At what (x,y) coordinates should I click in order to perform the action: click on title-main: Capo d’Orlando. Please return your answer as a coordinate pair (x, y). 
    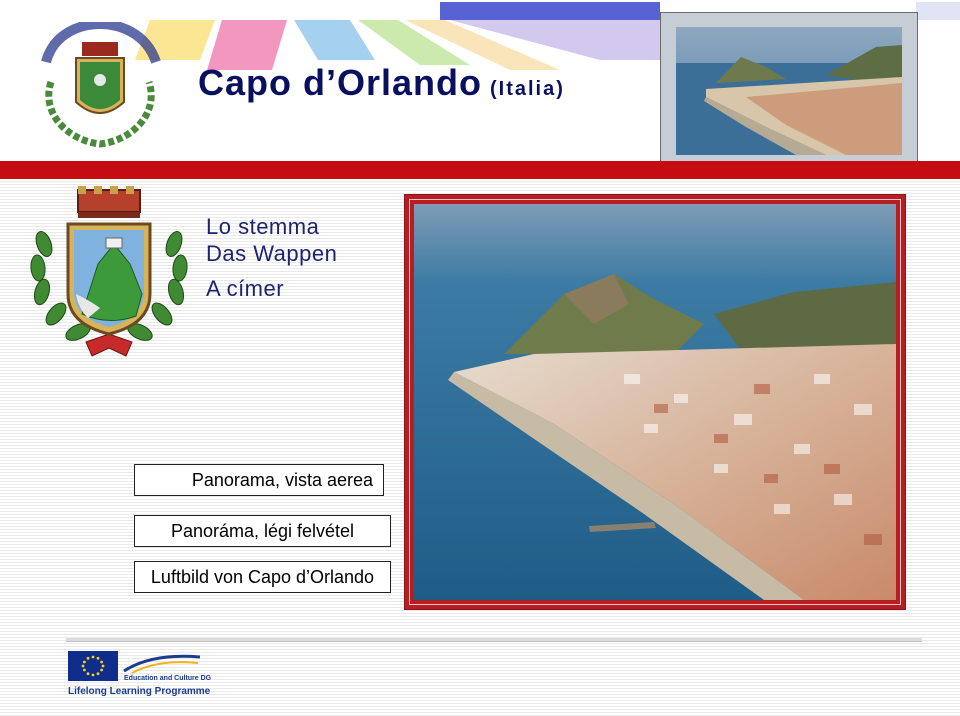
    Looking at the image, I should click on (340, 82).